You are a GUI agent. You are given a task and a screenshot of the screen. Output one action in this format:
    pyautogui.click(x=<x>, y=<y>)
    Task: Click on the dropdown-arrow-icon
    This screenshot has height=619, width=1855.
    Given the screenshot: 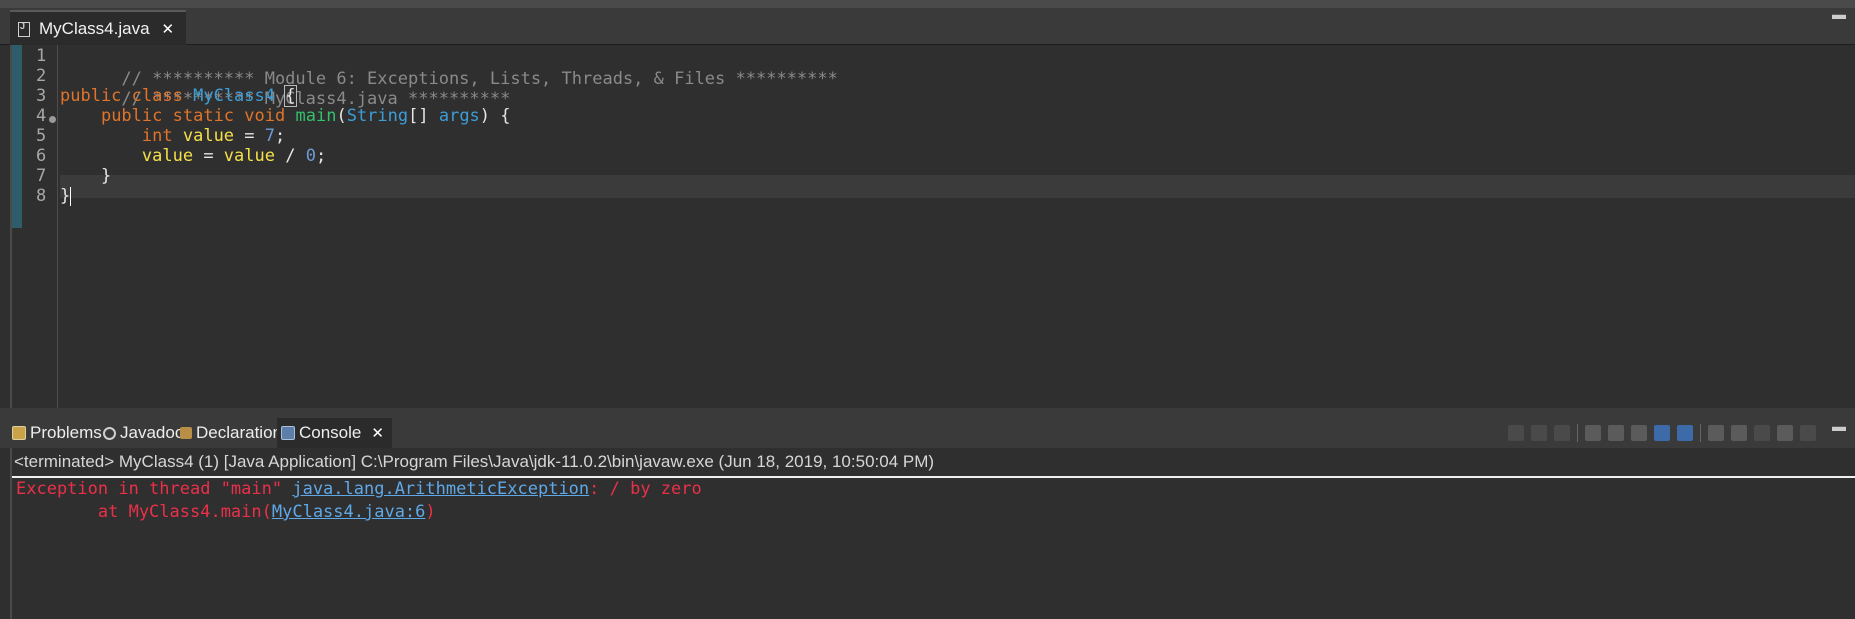 What is the action you would take?
    pyautogui.click(x=1762, y=433)
    